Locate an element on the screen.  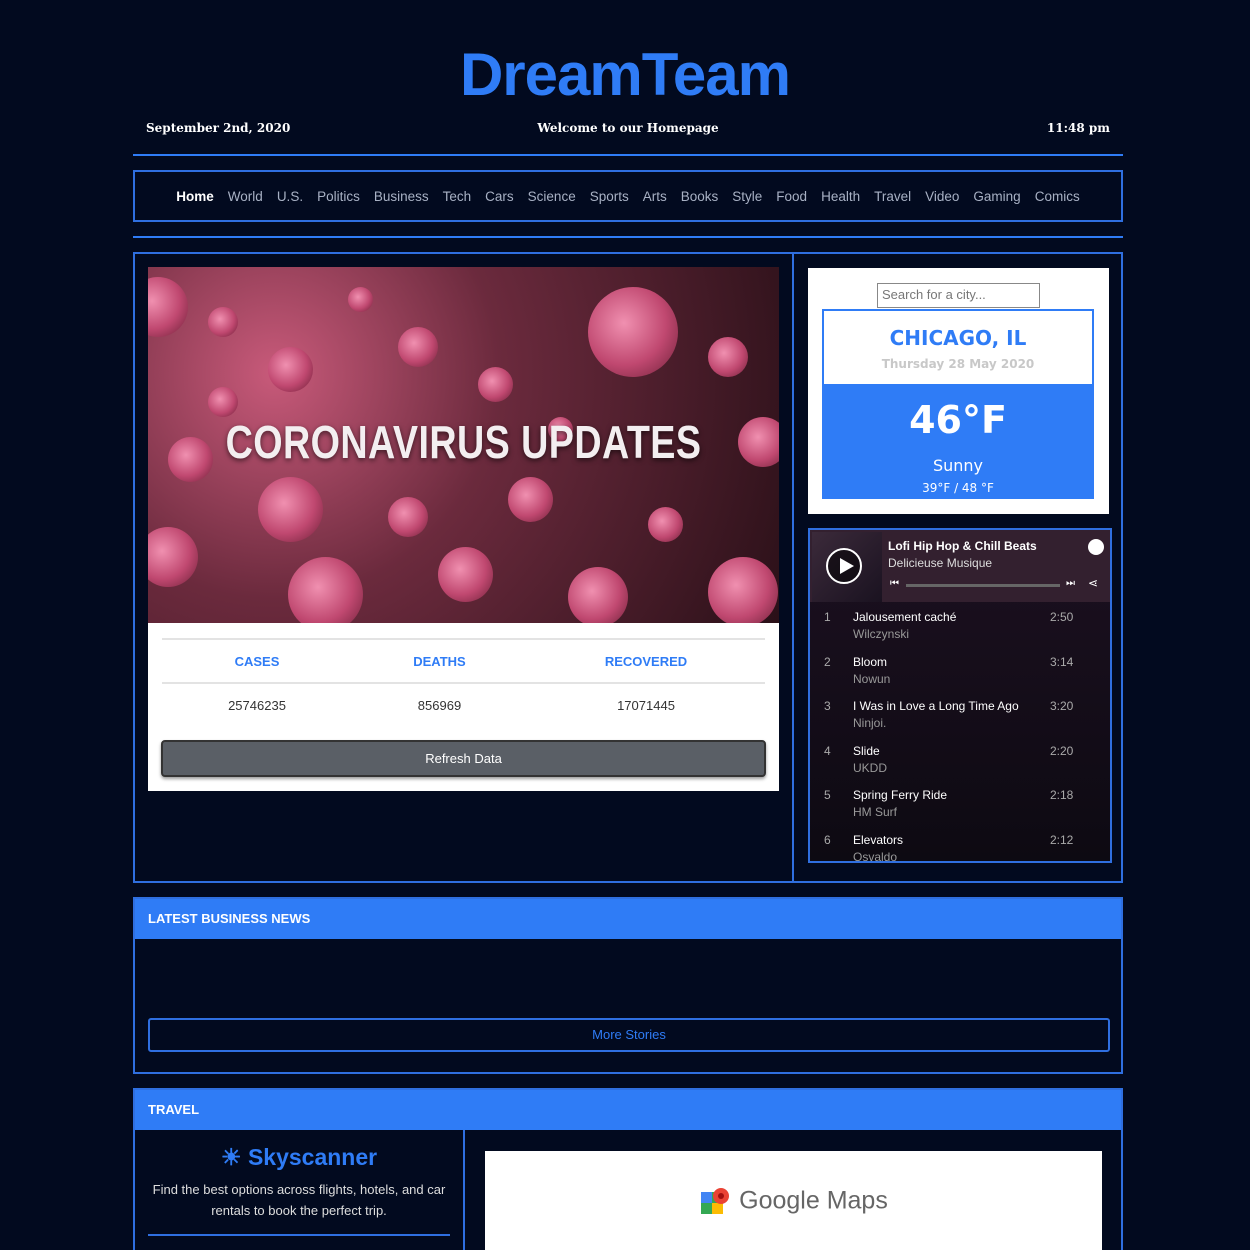
weather-condition: Sunny is located at coordinates (958, 465).